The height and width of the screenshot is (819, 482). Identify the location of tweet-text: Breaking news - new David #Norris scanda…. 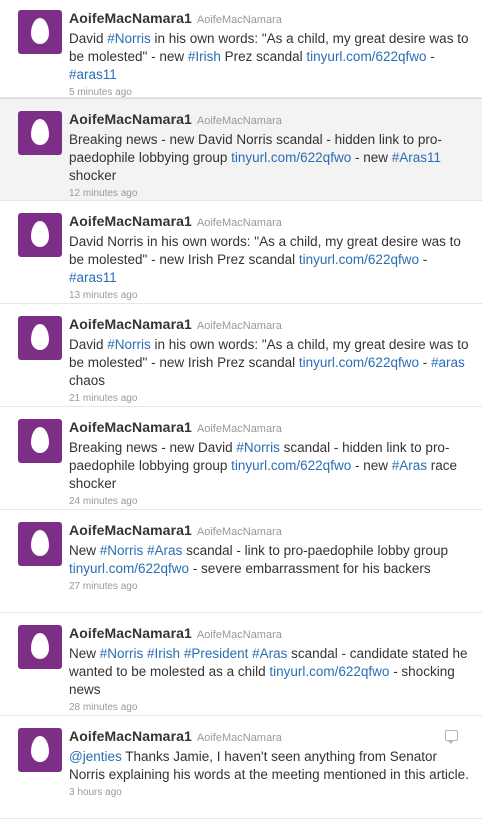
(269, 466).